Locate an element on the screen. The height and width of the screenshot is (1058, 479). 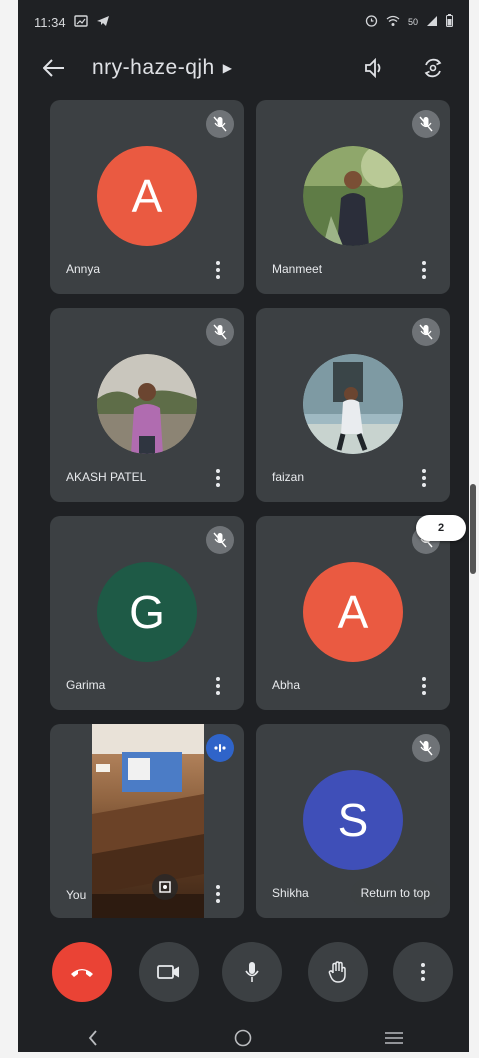
participant-name: Abha is located at coordinates (286, 685).